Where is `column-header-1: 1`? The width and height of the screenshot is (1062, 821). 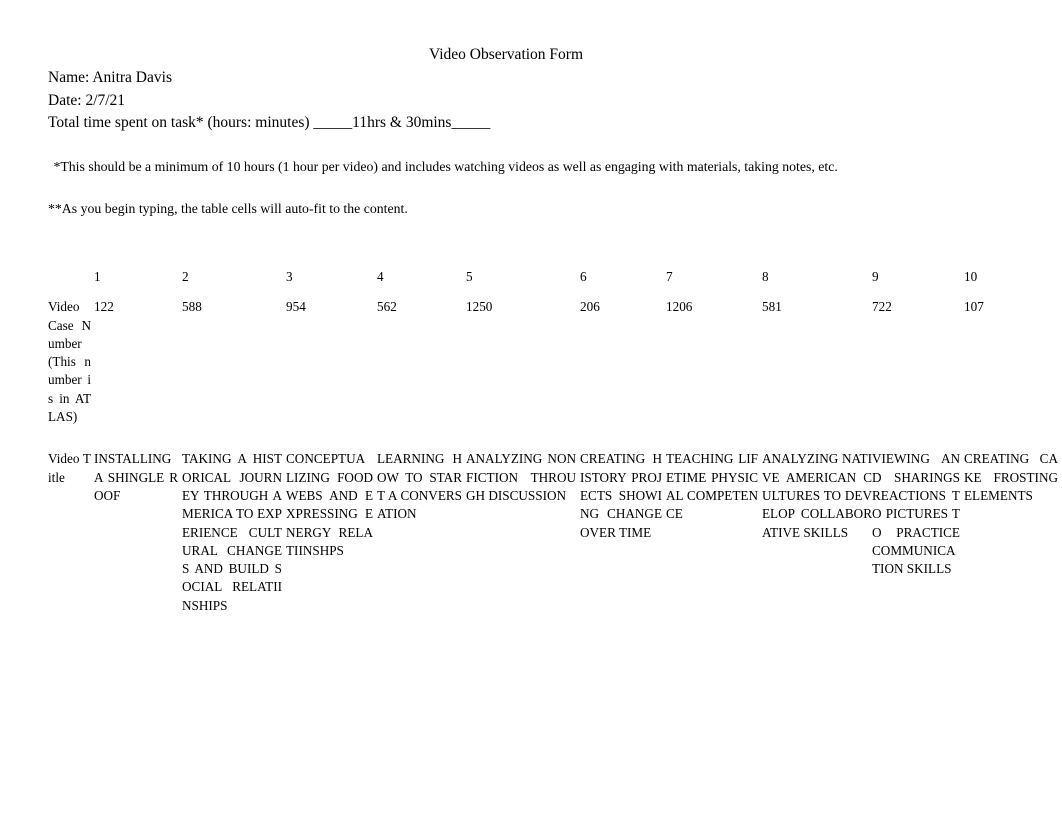 column-header-1: 1 is located at coordinates (97, 276).